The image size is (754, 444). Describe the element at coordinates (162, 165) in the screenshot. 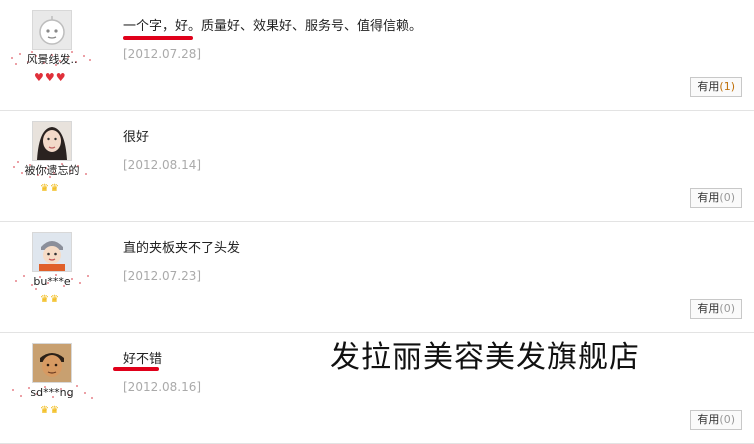

I see `review-date: [2012.08.14]` at that location.